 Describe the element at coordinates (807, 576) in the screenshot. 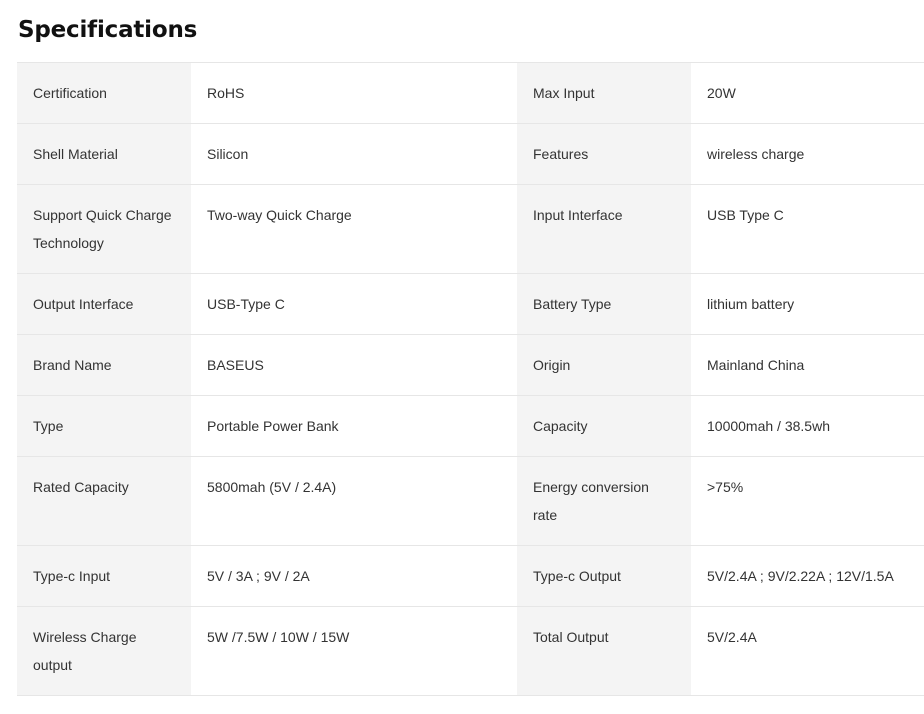

I see `spec-value: 5V/2.4A ; 9V/2.22A ; 12V/1.5A` at that location.